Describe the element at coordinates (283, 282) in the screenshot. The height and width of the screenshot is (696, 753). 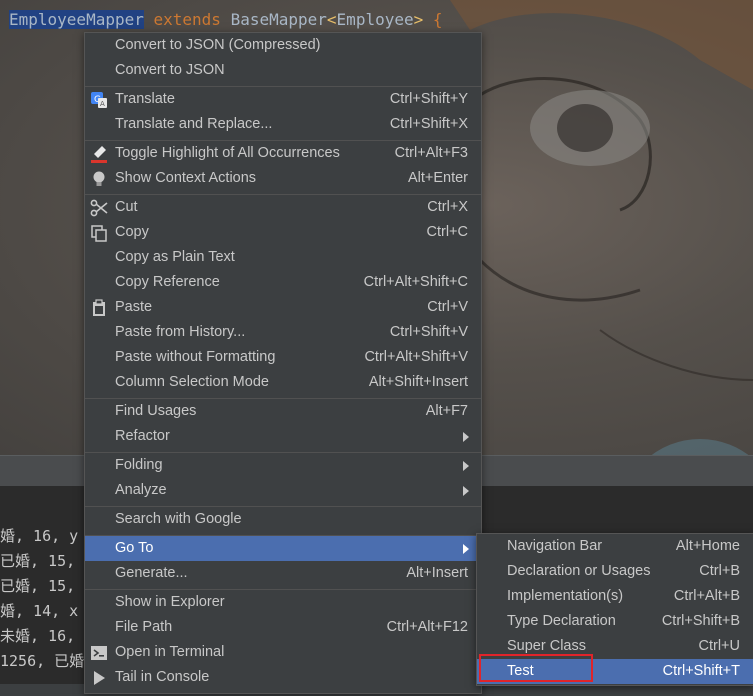
I see `menu-item-copy-reference: Copy Reference Ctrl+Alt+Shift+C` at that location.